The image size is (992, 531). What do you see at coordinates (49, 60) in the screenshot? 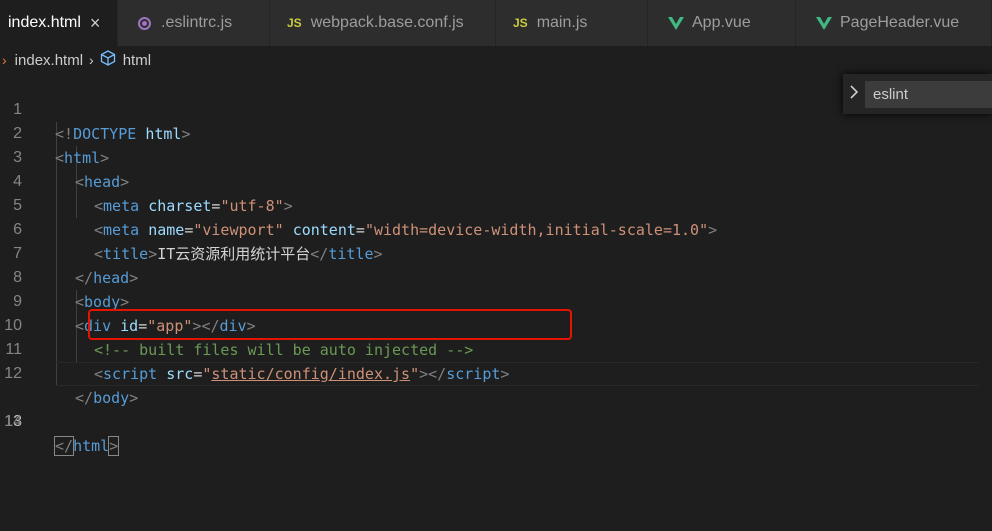
I see `breadcrumb-file: index.html` at bounding box center [49, 60].